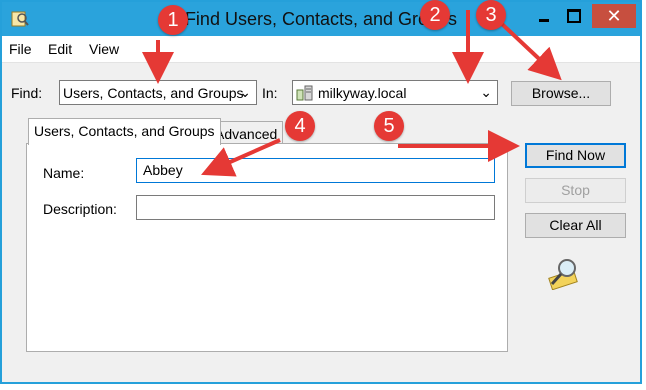  Describe the element at coordinates (544, 16) in the screenshot. I see `minimize-button` at that location.